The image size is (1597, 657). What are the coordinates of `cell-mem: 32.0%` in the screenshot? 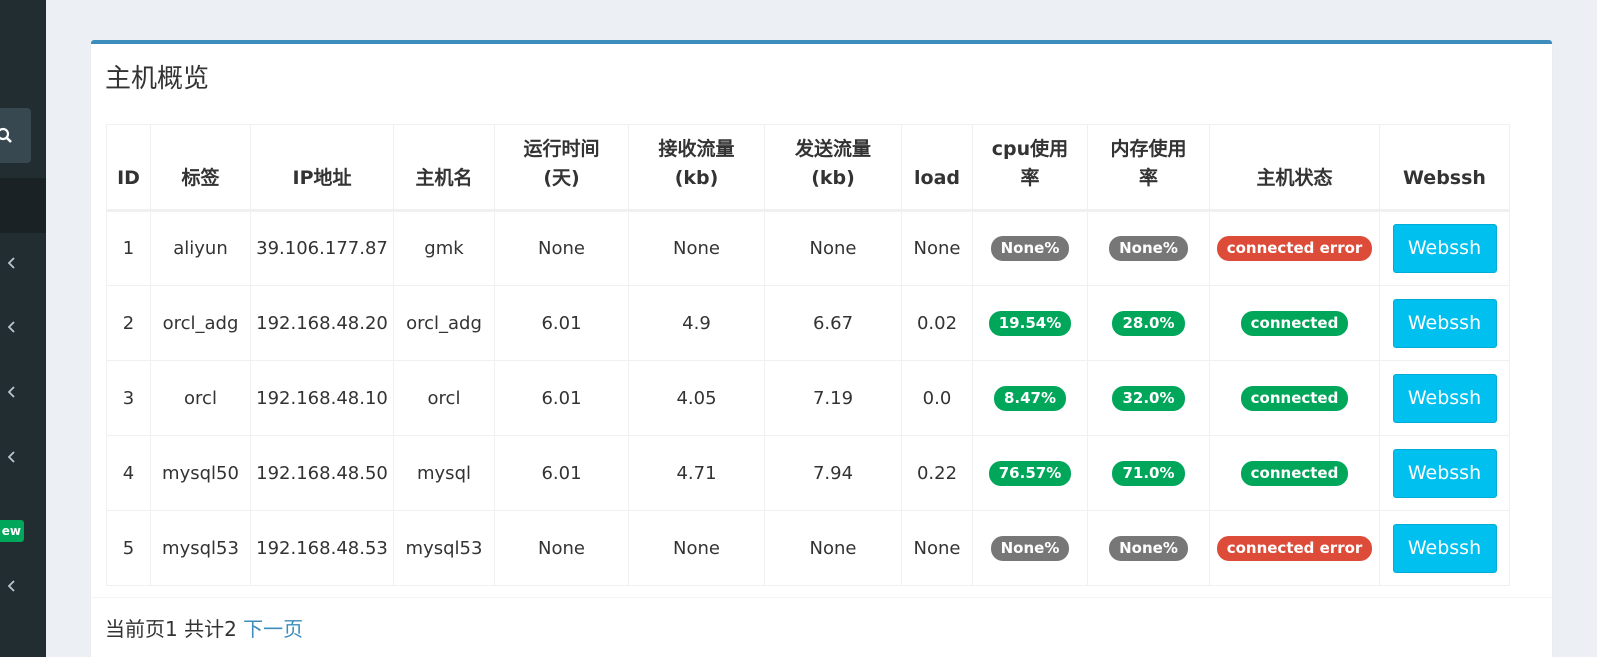 It's located at (1148, 398).